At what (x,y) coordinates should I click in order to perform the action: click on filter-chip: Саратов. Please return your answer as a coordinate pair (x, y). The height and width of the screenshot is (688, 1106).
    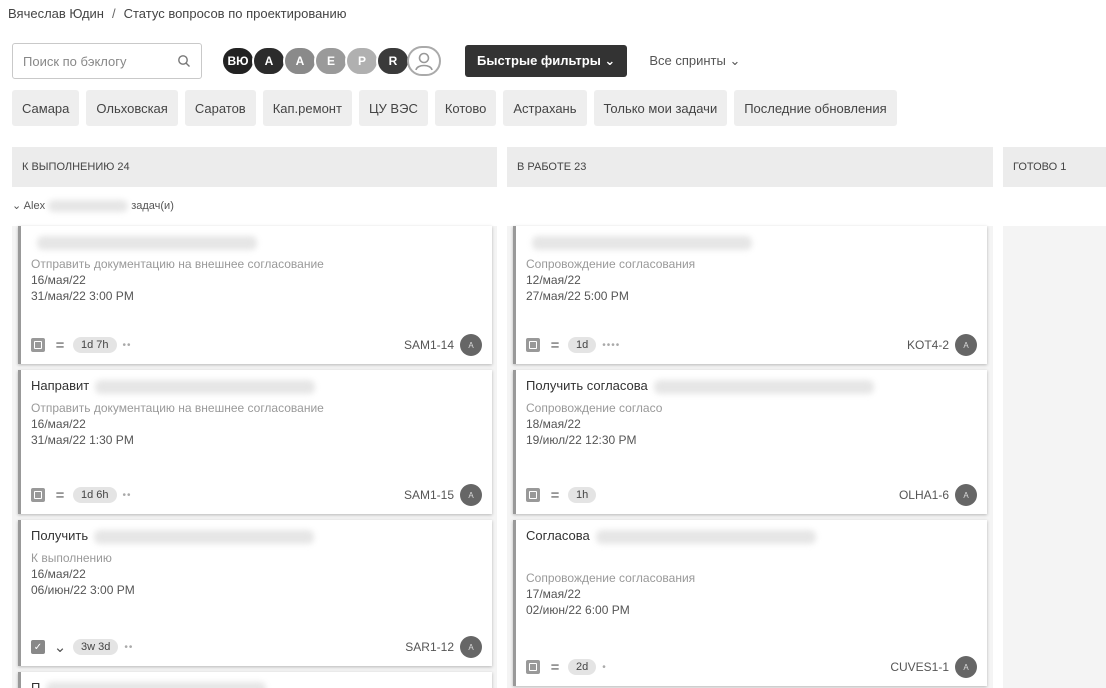
    Looking at the image, I should click on (220, 108).